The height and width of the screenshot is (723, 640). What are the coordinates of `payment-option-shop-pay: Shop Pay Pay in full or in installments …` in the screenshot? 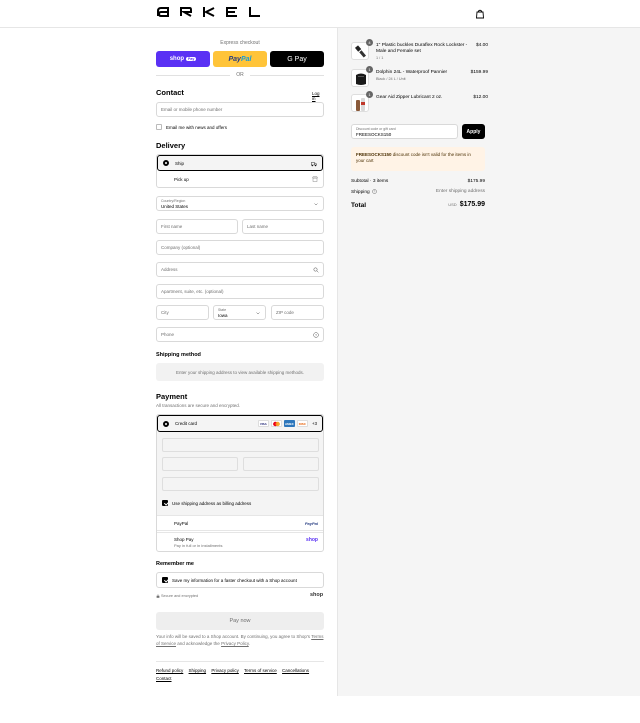 It's located at (240, 541).